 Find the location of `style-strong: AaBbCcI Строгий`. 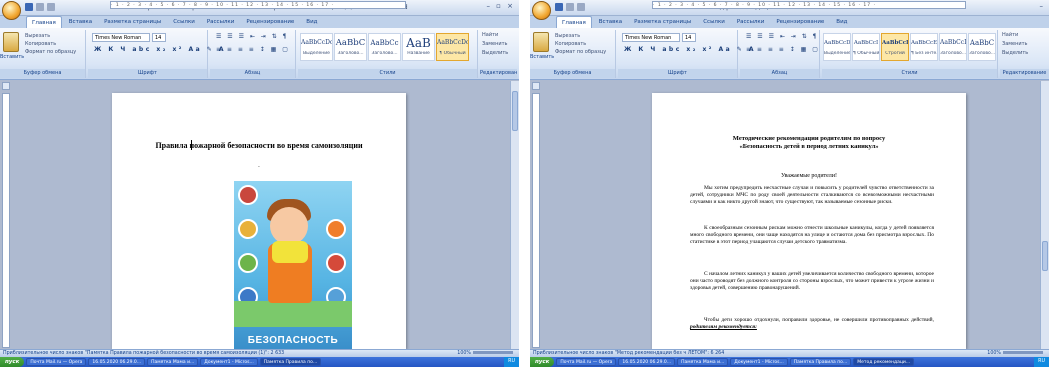

style-strong: AaBbCcI Строгий is located at coordinates (895, 47).